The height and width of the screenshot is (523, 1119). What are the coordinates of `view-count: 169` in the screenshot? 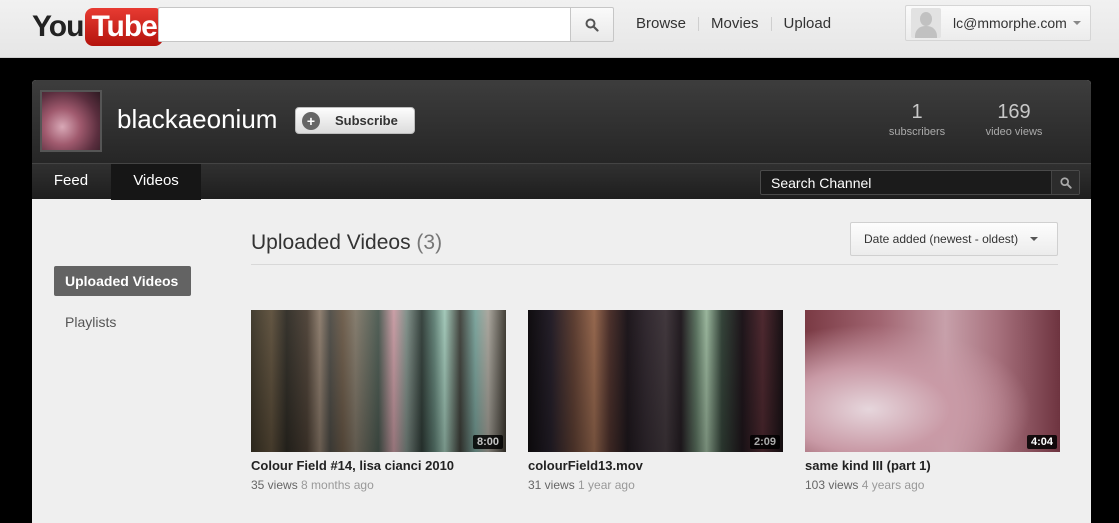 It's located at (1014, 112).